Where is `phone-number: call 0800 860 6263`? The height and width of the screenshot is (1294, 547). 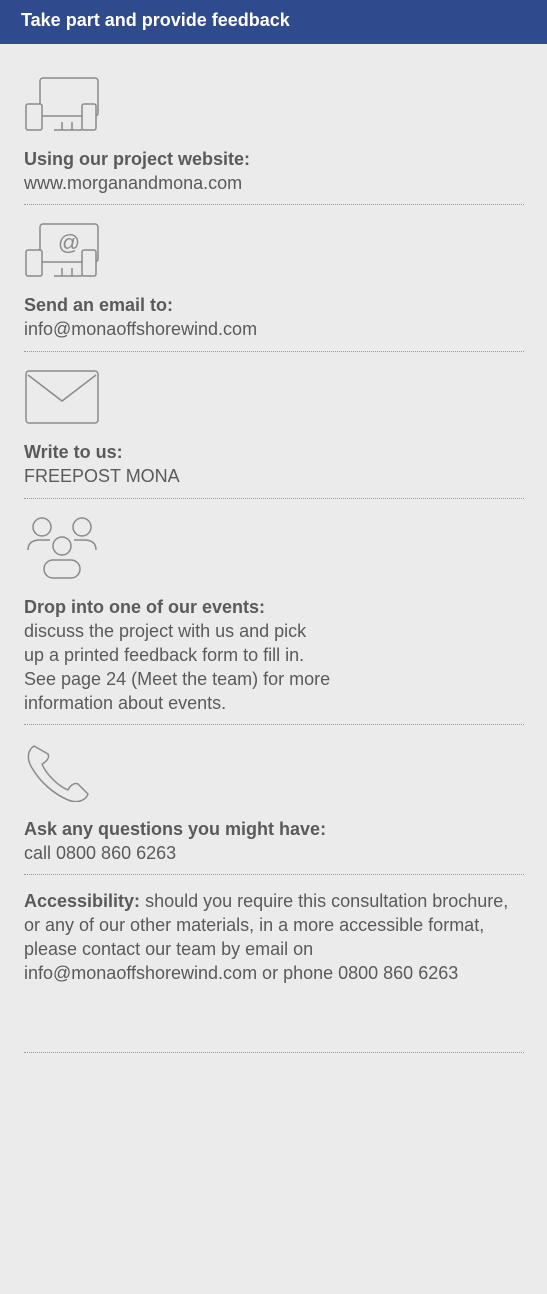
phone-number: call 0800 860 6263 is located at coordinates (100, 853).